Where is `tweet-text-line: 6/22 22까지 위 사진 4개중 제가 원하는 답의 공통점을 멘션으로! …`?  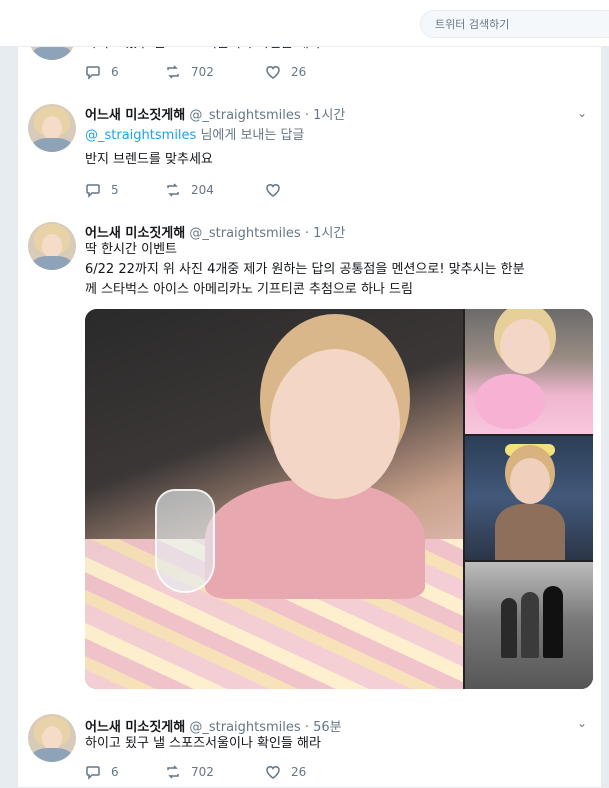
tweet-text-line: 6/22 22까지 위 사진 4개중 제가 원하는 답의 공통점을 멘션으로! … is located at coordinates (305, 269).